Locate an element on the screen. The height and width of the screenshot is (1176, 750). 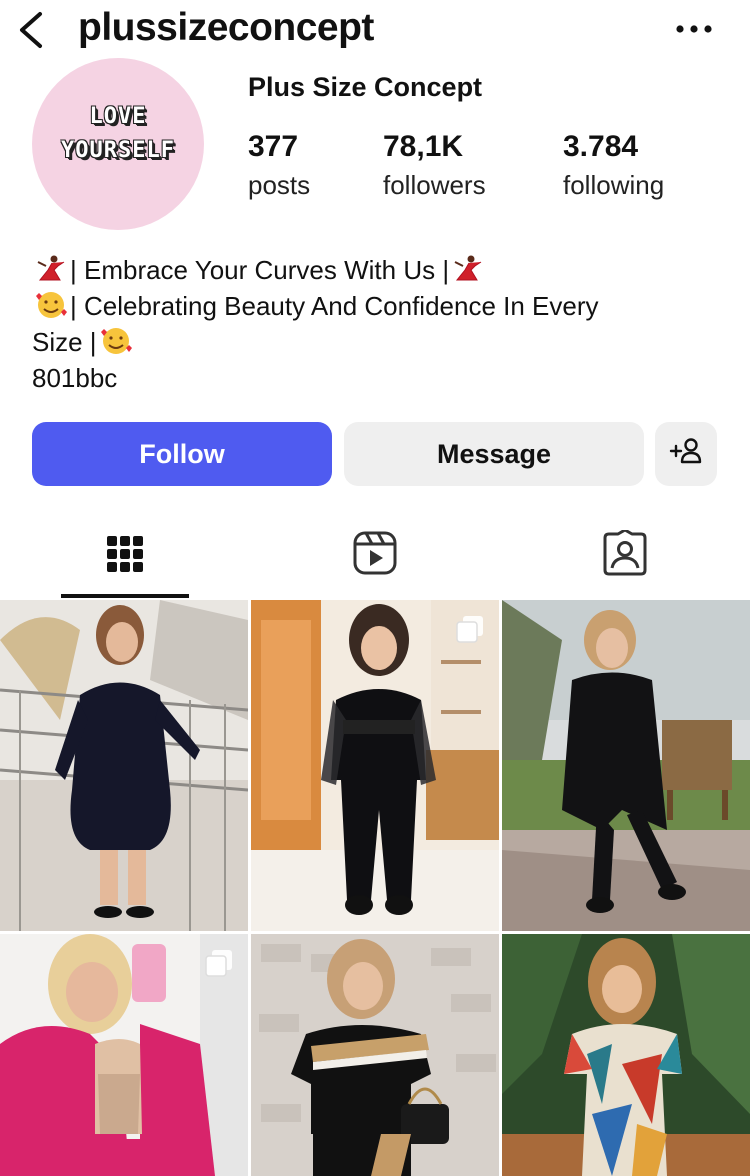
add-user-icon is located at coordinates (686, 454).